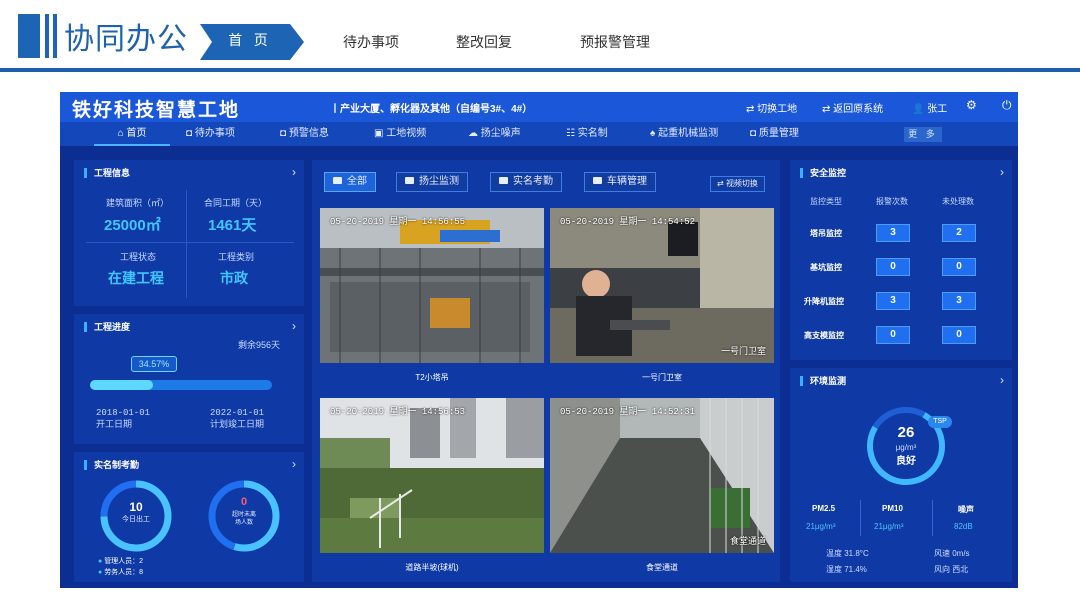 This screenshot has width=1080, height=608. Describe the element at coordinates (906, 447) in the screenshot. I see `tsp-unit: μg/m³` at that location.